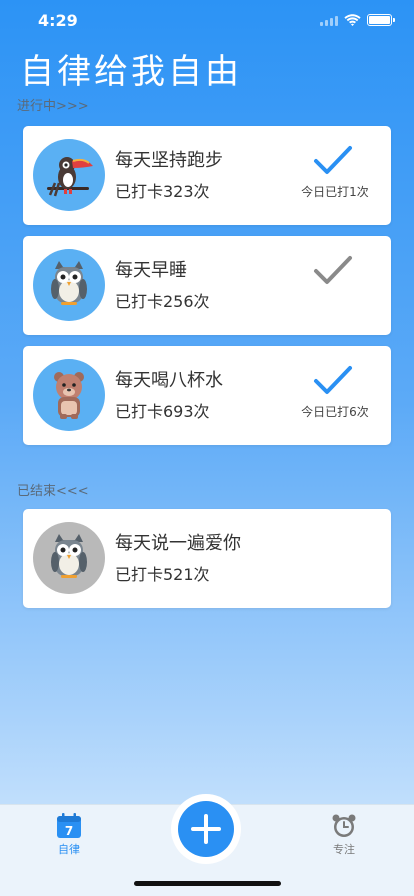 The height and width of the screenshot is (896, 414). Describe the element at coordinates (69, 849) in the screenshot. I see `tab-label: 自律` at that location.